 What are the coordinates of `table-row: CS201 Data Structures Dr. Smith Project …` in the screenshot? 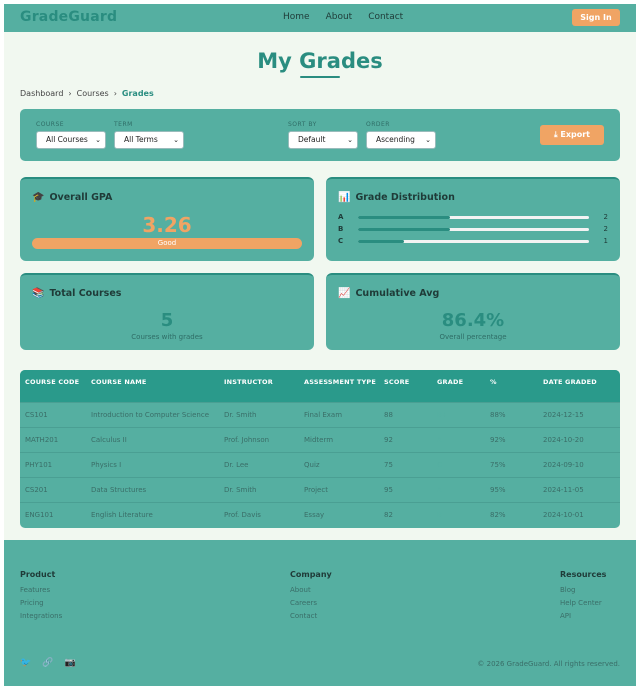 It's located at (320, 489).